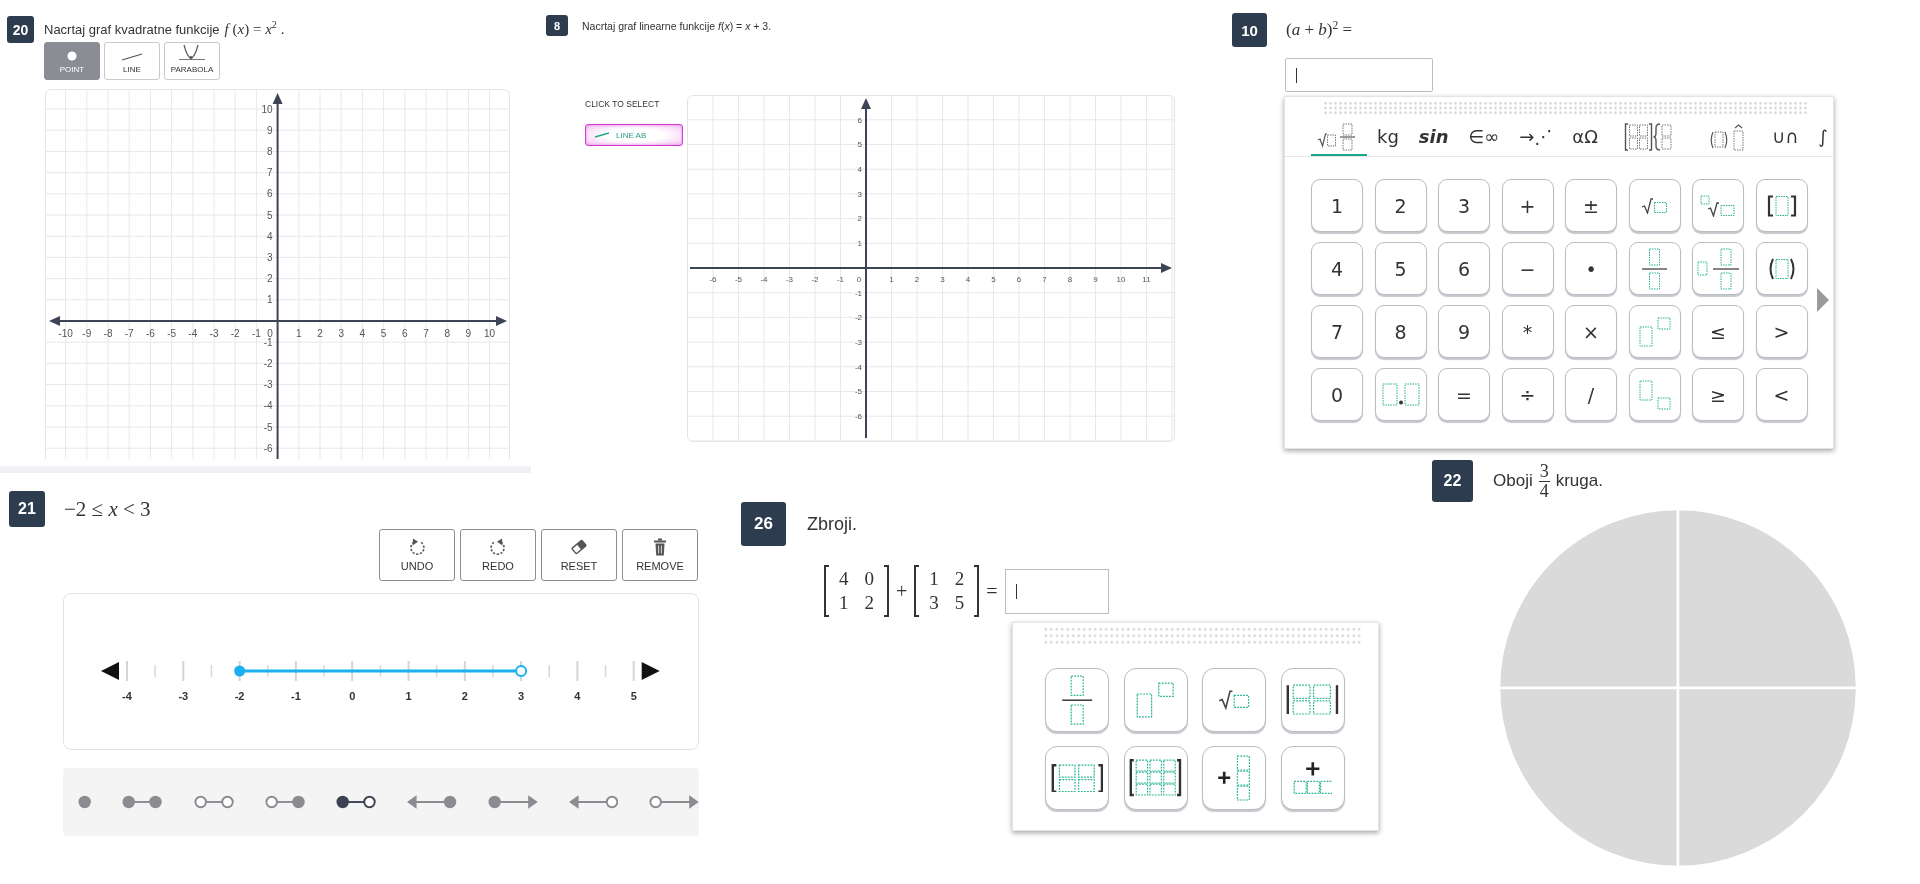  What do you see at coordinates (942, 279) in the screenshot?
I see `axis-label: 3` at bounding box center [942, 279].